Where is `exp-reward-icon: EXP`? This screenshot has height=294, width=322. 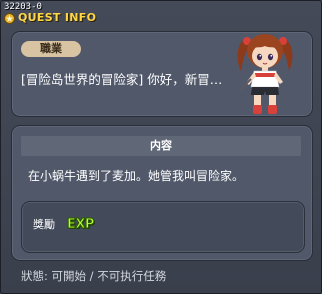 exp-reward-icon: EXP is located at coordinates (81, 225).